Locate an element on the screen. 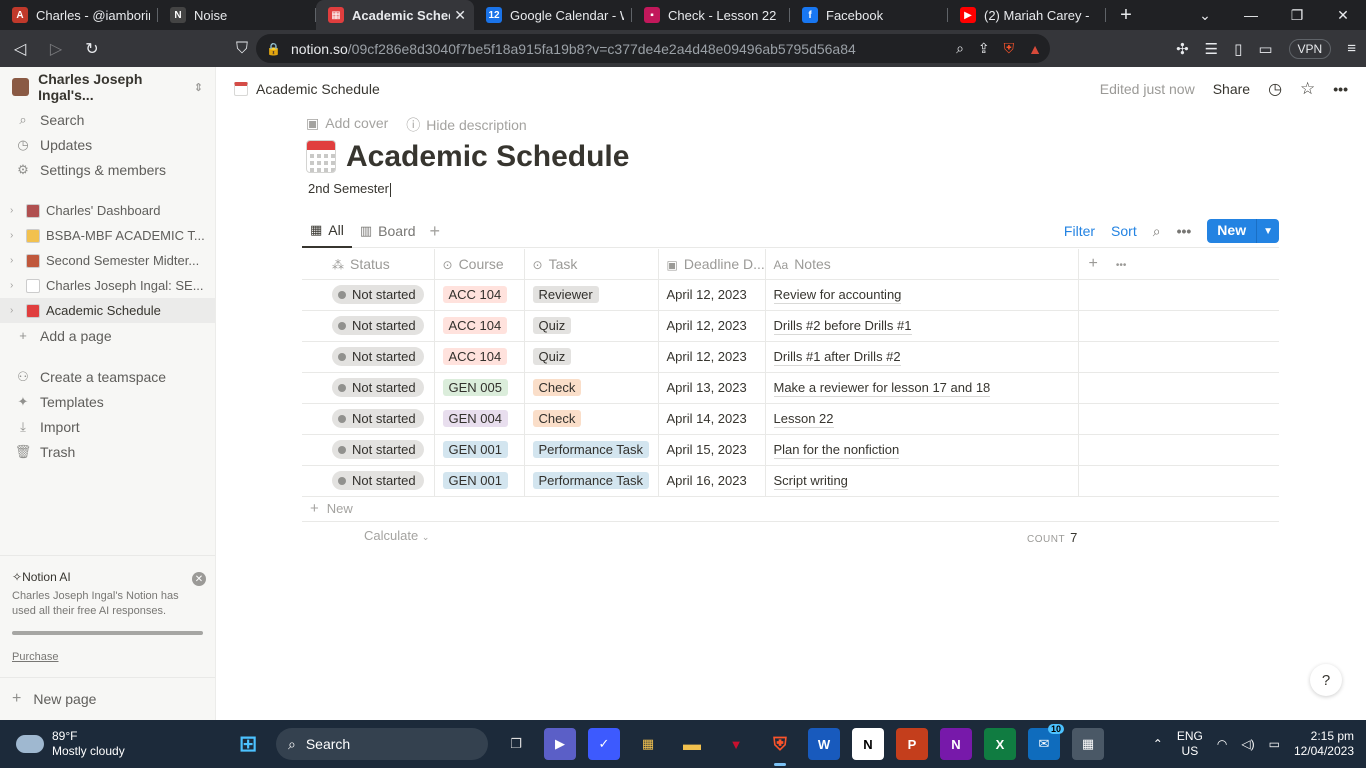  notes-cell: Drills #1 after Drills #2 is located at coordinates (922, 357).